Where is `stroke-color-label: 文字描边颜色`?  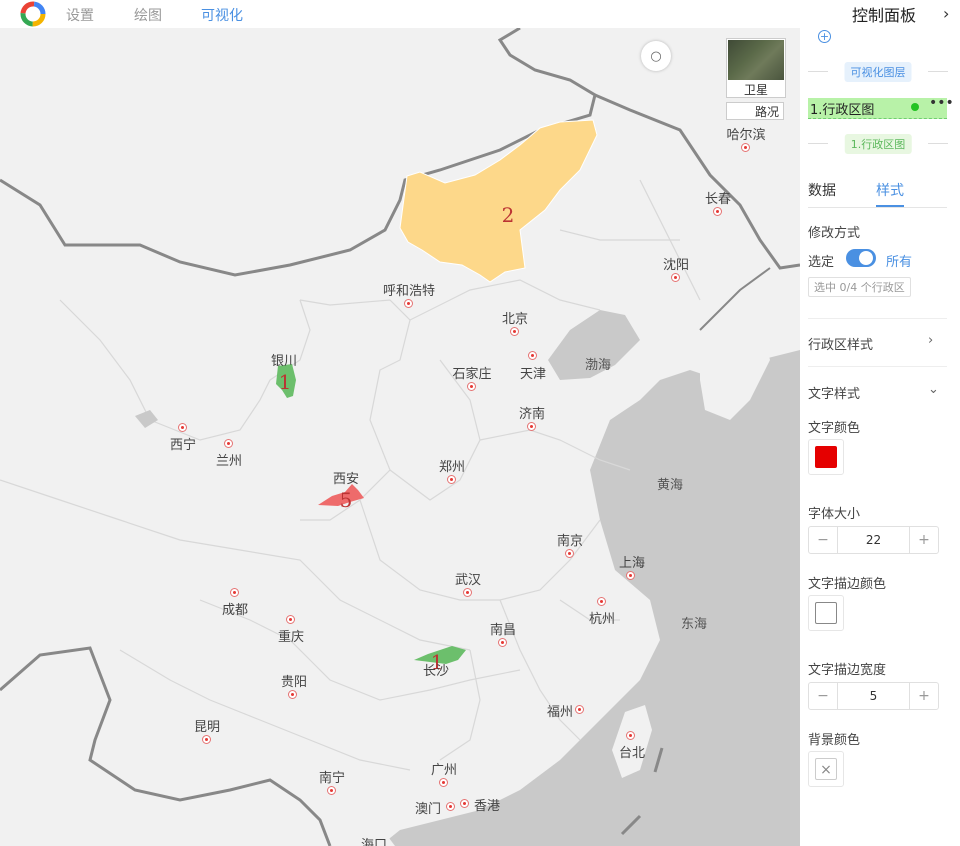 stroke-color-label: 文字描边颜色 is located at coordinates (847, 584).